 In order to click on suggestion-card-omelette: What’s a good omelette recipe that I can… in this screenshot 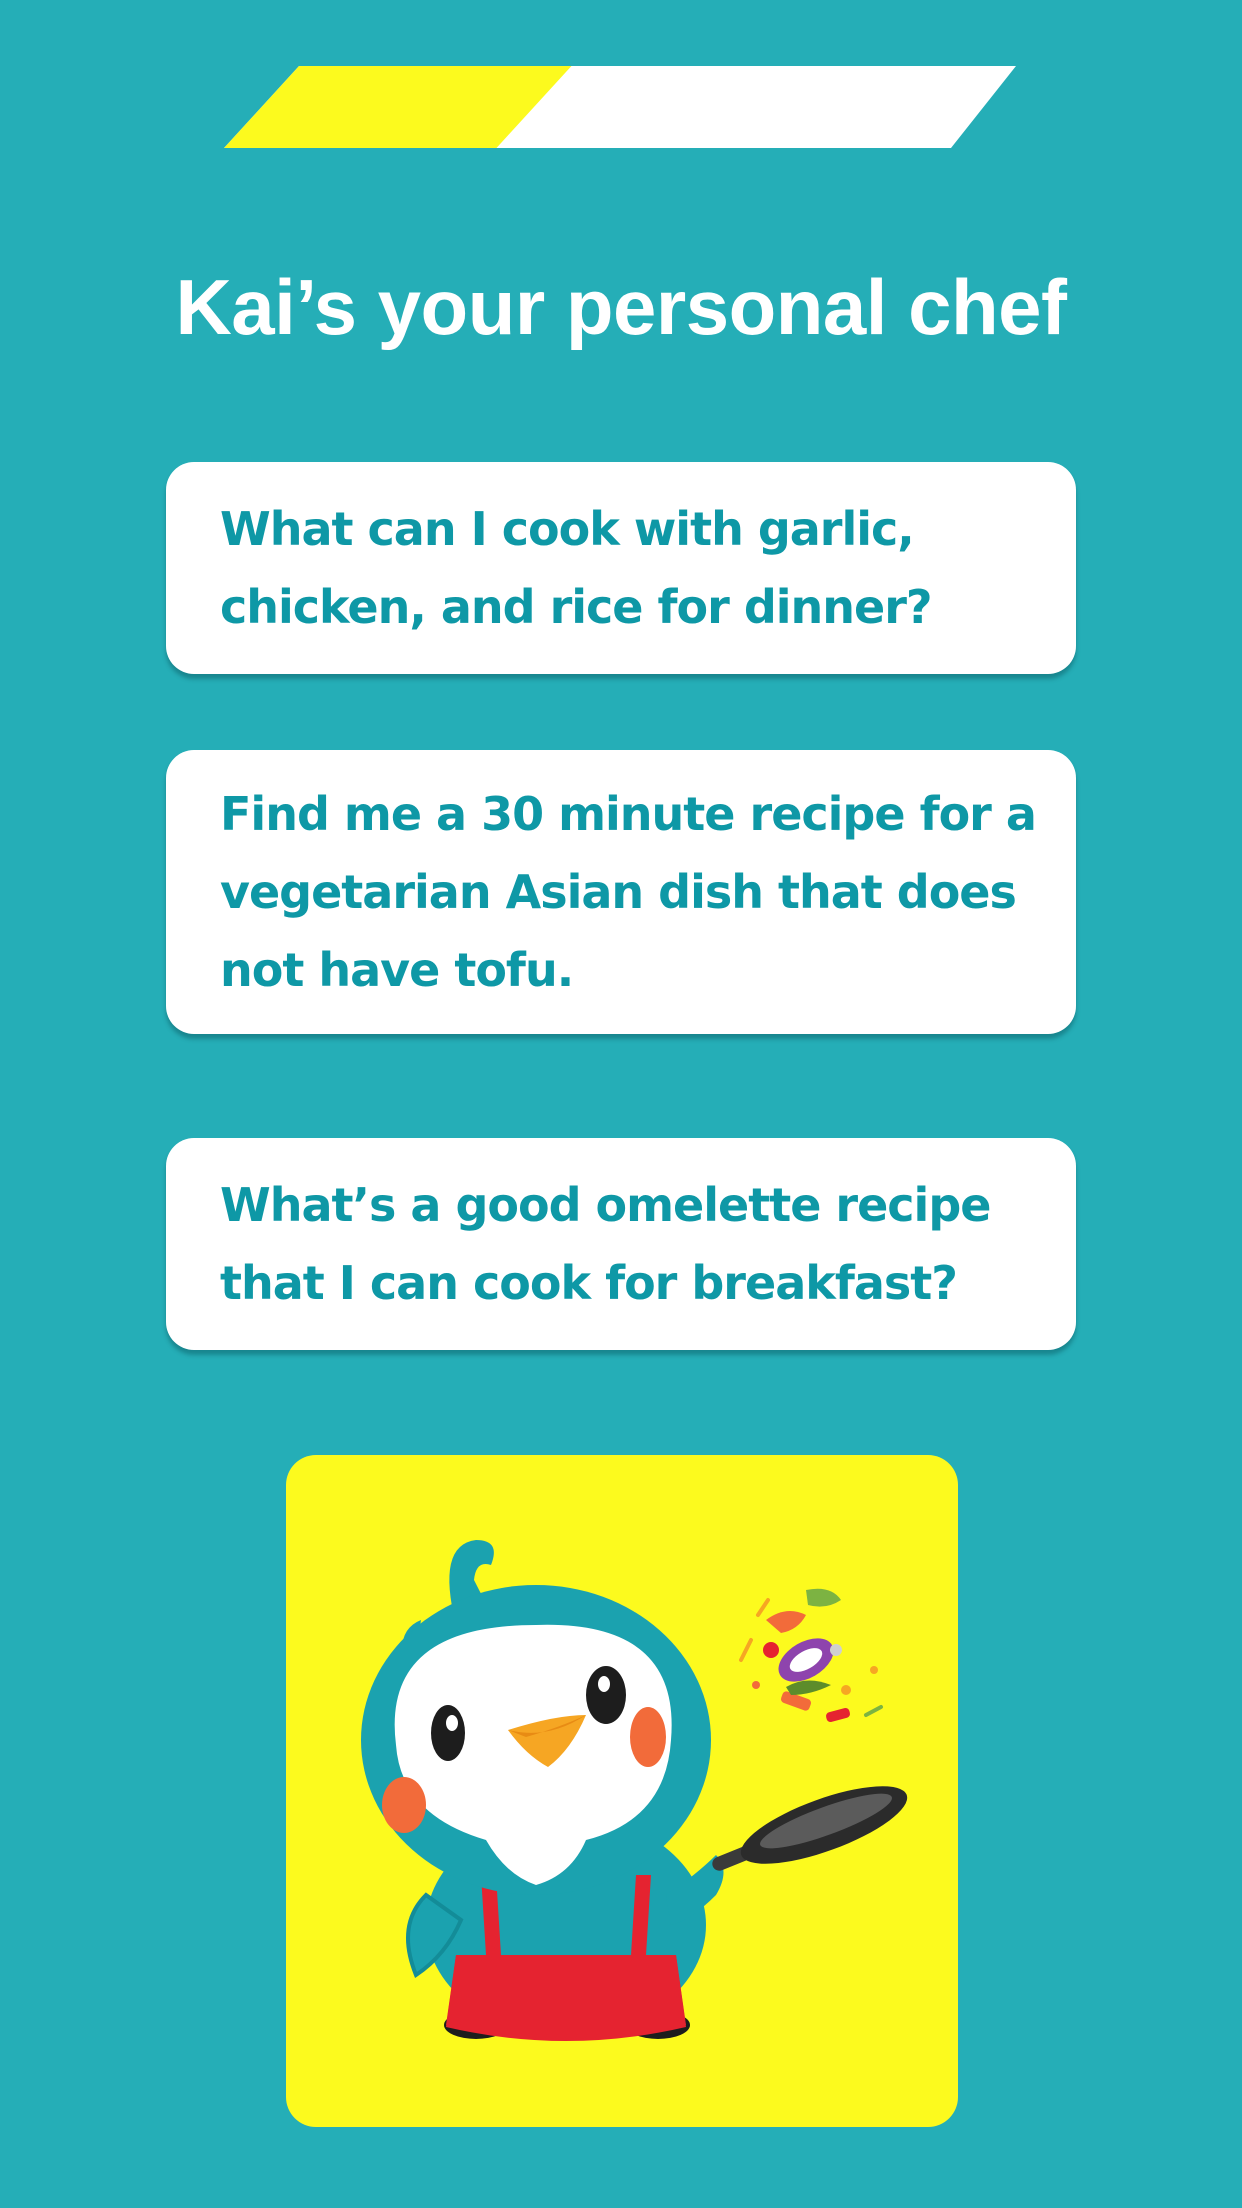, I will do `click(621, 1244)`.